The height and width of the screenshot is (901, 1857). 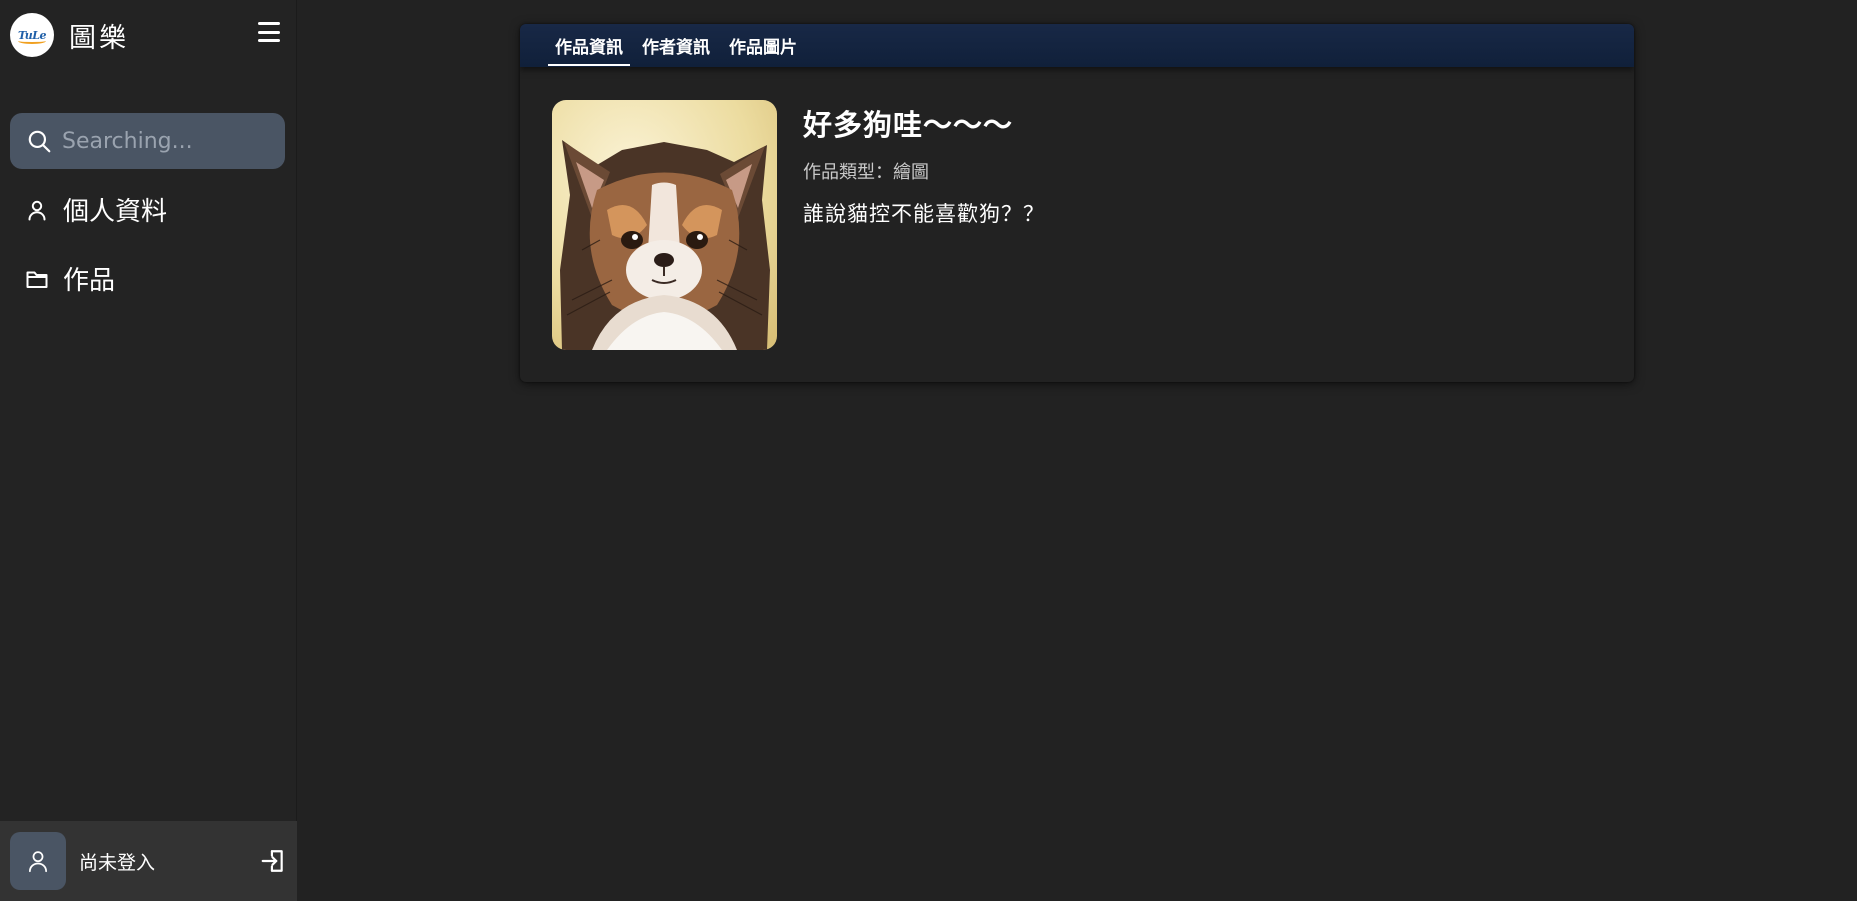 I want to click on hamburger-menu-icon, so click(x=270, y=32).